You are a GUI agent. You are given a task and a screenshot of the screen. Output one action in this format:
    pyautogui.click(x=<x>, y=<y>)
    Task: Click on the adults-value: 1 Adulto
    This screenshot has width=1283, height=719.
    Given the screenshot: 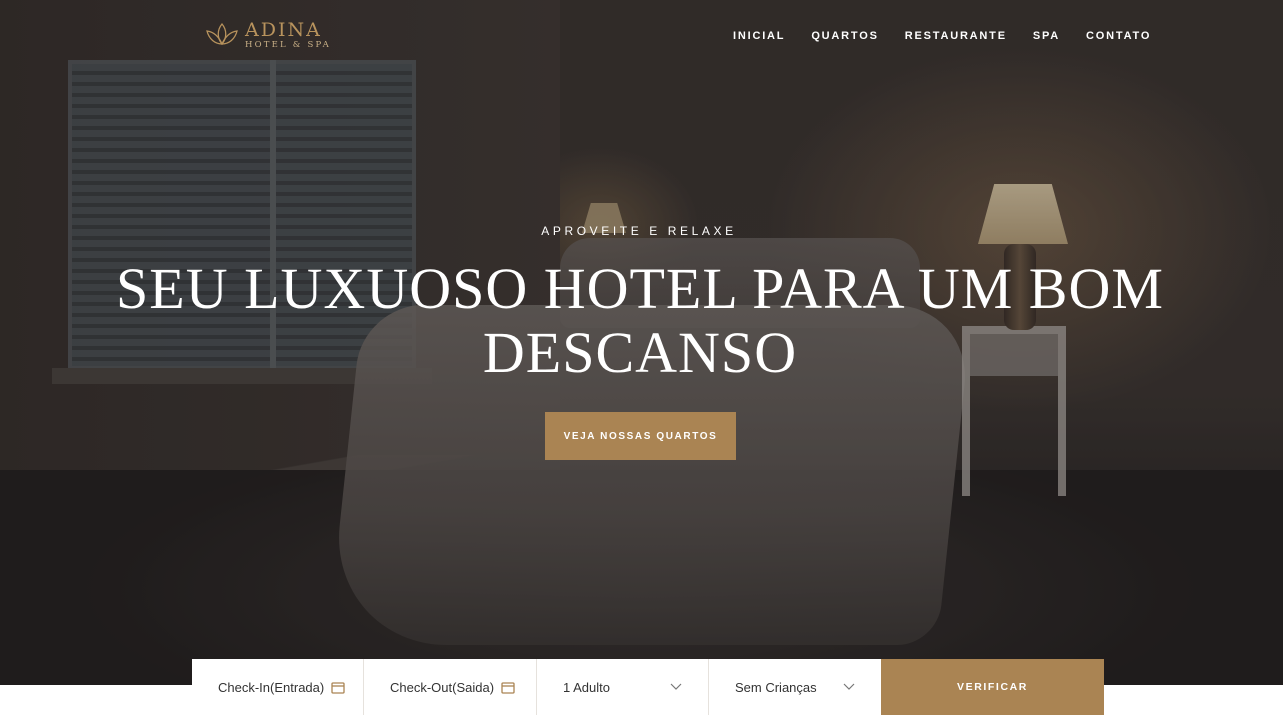 What is the action you would take?
    pyautogui.click(x=586, y=687)
    